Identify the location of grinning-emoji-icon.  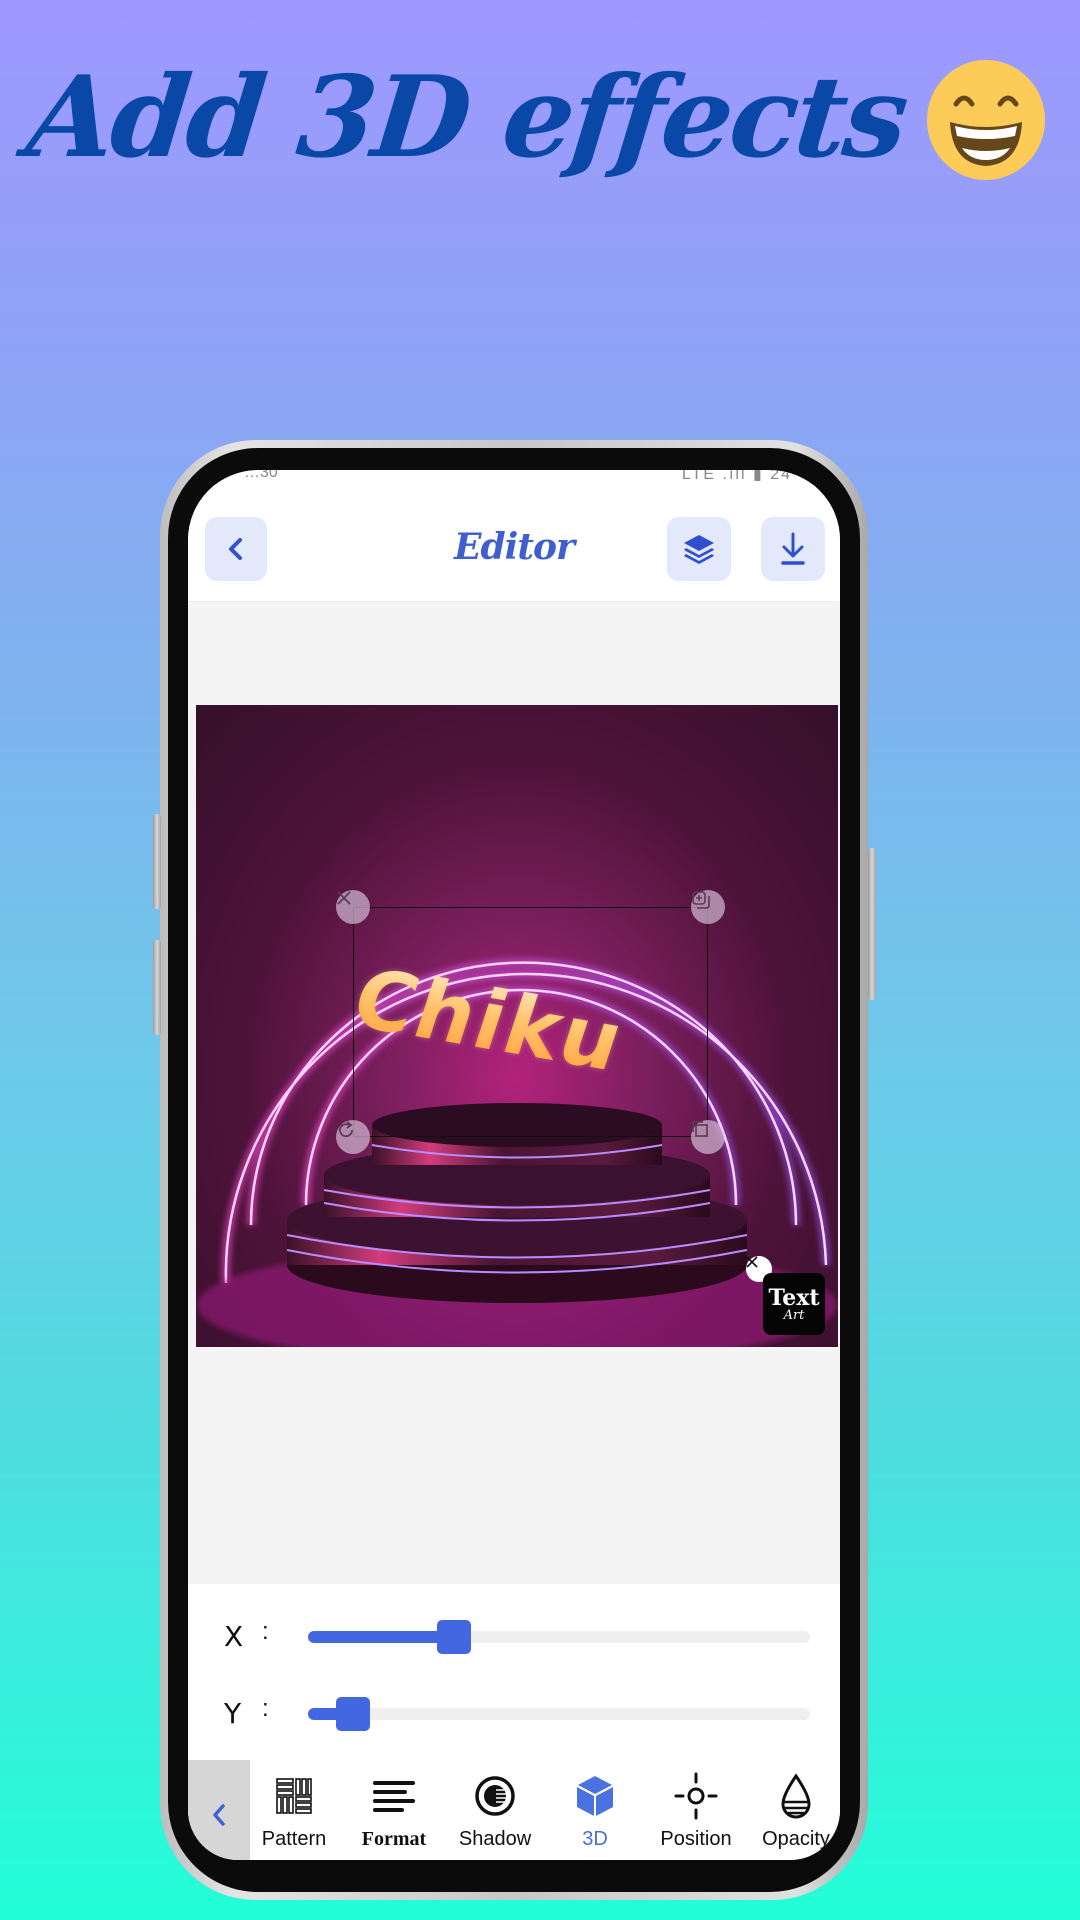
(986, 120).